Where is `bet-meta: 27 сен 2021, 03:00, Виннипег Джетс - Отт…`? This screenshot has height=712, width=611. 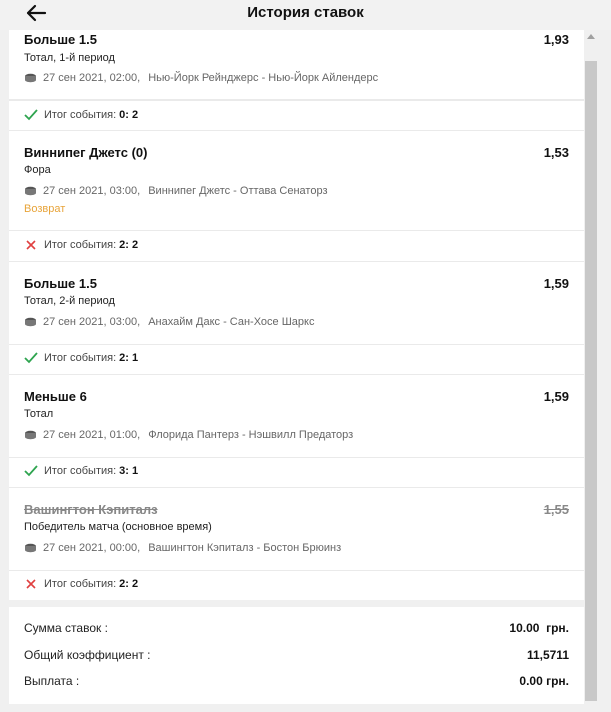 bet-meta: 27 сен 2021, 03:00, Виннипег Джетс - Отт… is located at coordinates (176, 191).